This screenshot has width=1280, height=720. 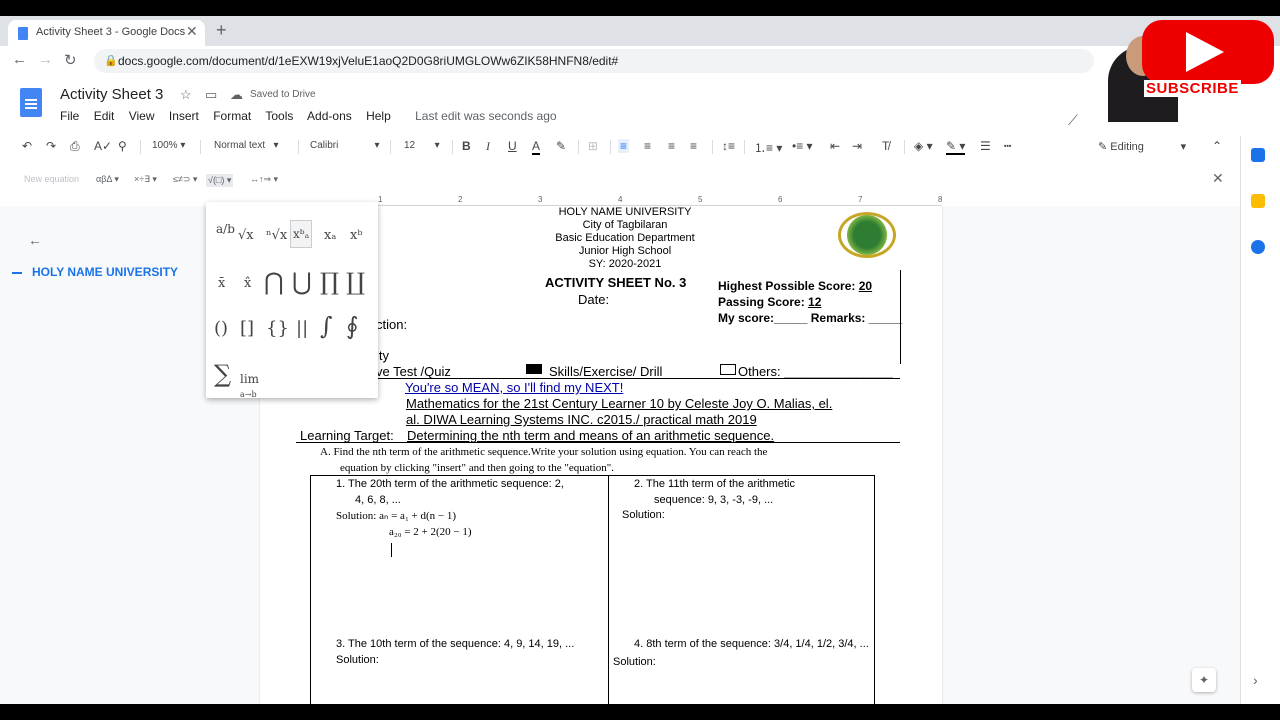 What do you see at coordinates (247, 283) in the screenshot?
I see `hat-symbol: x̂` at bounding box center [247, 283].